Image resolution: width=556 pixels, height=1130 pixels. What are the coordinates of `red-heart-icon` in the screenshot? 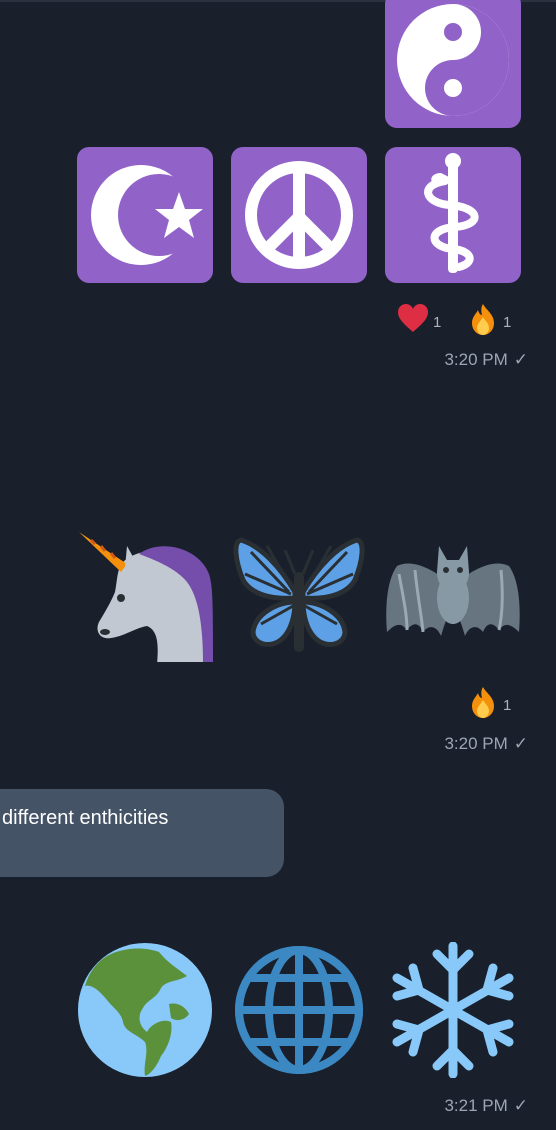 It's located at (413, 318).